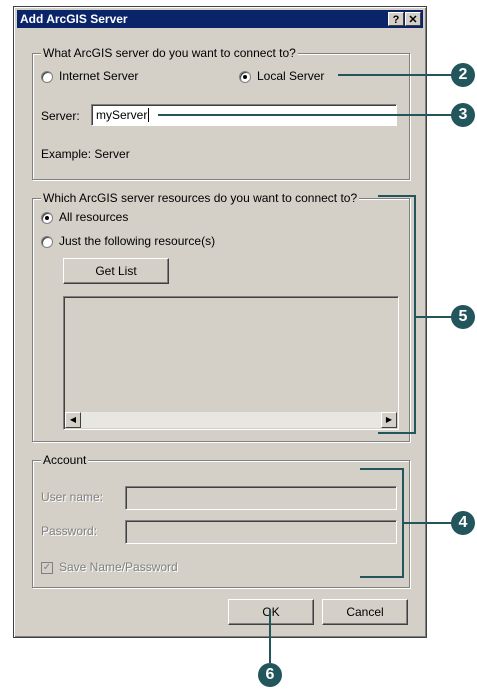 Image resolution: width=477 pixels, height=695 pixels. Describe the element at coordinates (463, 523) in the screenshot. I see `callout-4: 4` at that location.